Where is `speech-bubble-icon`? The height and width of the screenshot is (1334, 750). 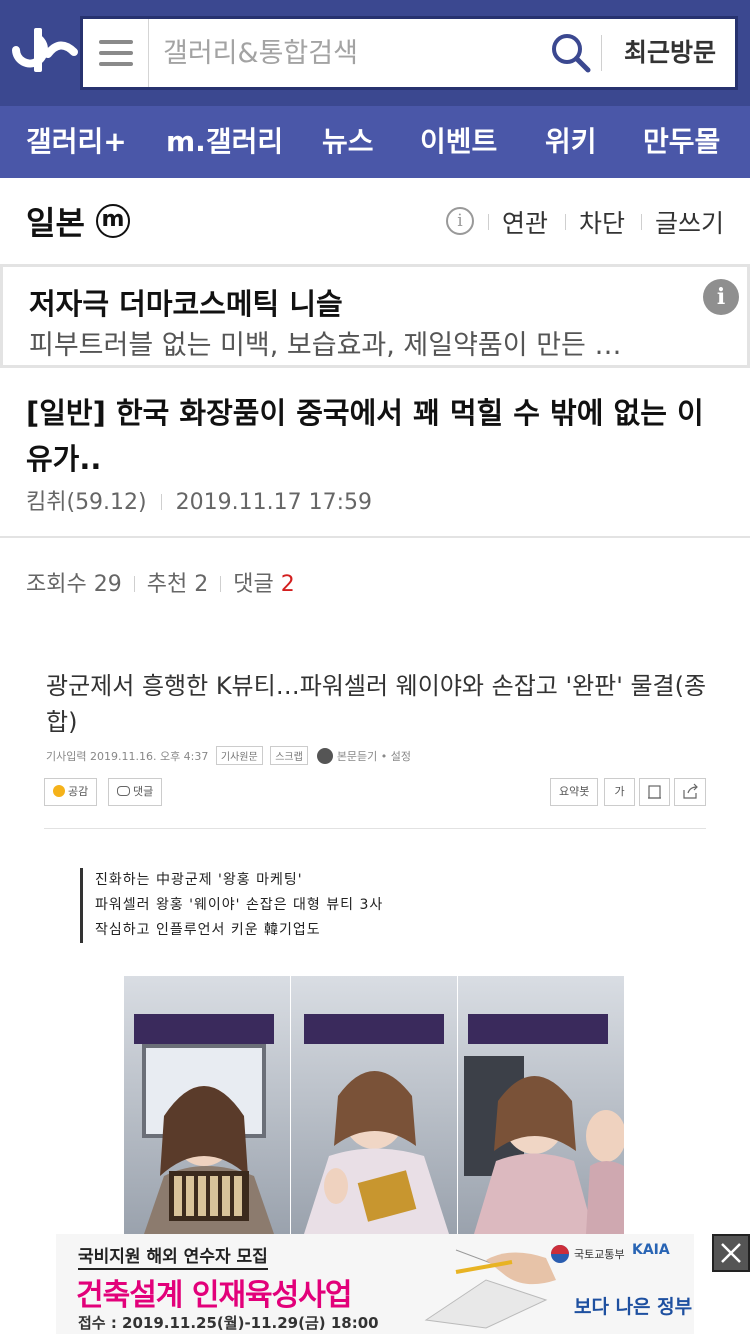
speech-bubble-icon is located at coordinates (123, 791).